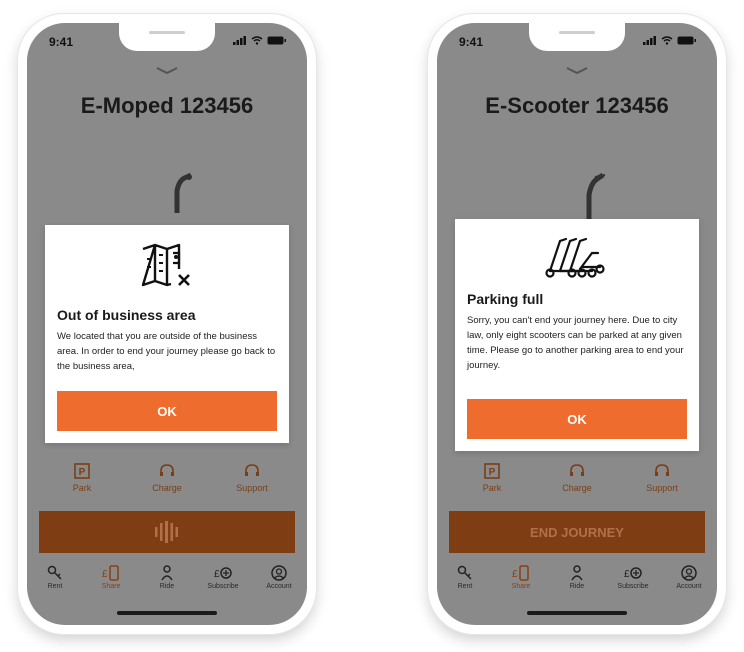 Image resolution: width=744 pixels, height=652 pixels. What do you see at coordinates (577, 105) in the screenshot?
I see `vehicle-title: E-Scooter 123456` at bounding box center [577, 105].